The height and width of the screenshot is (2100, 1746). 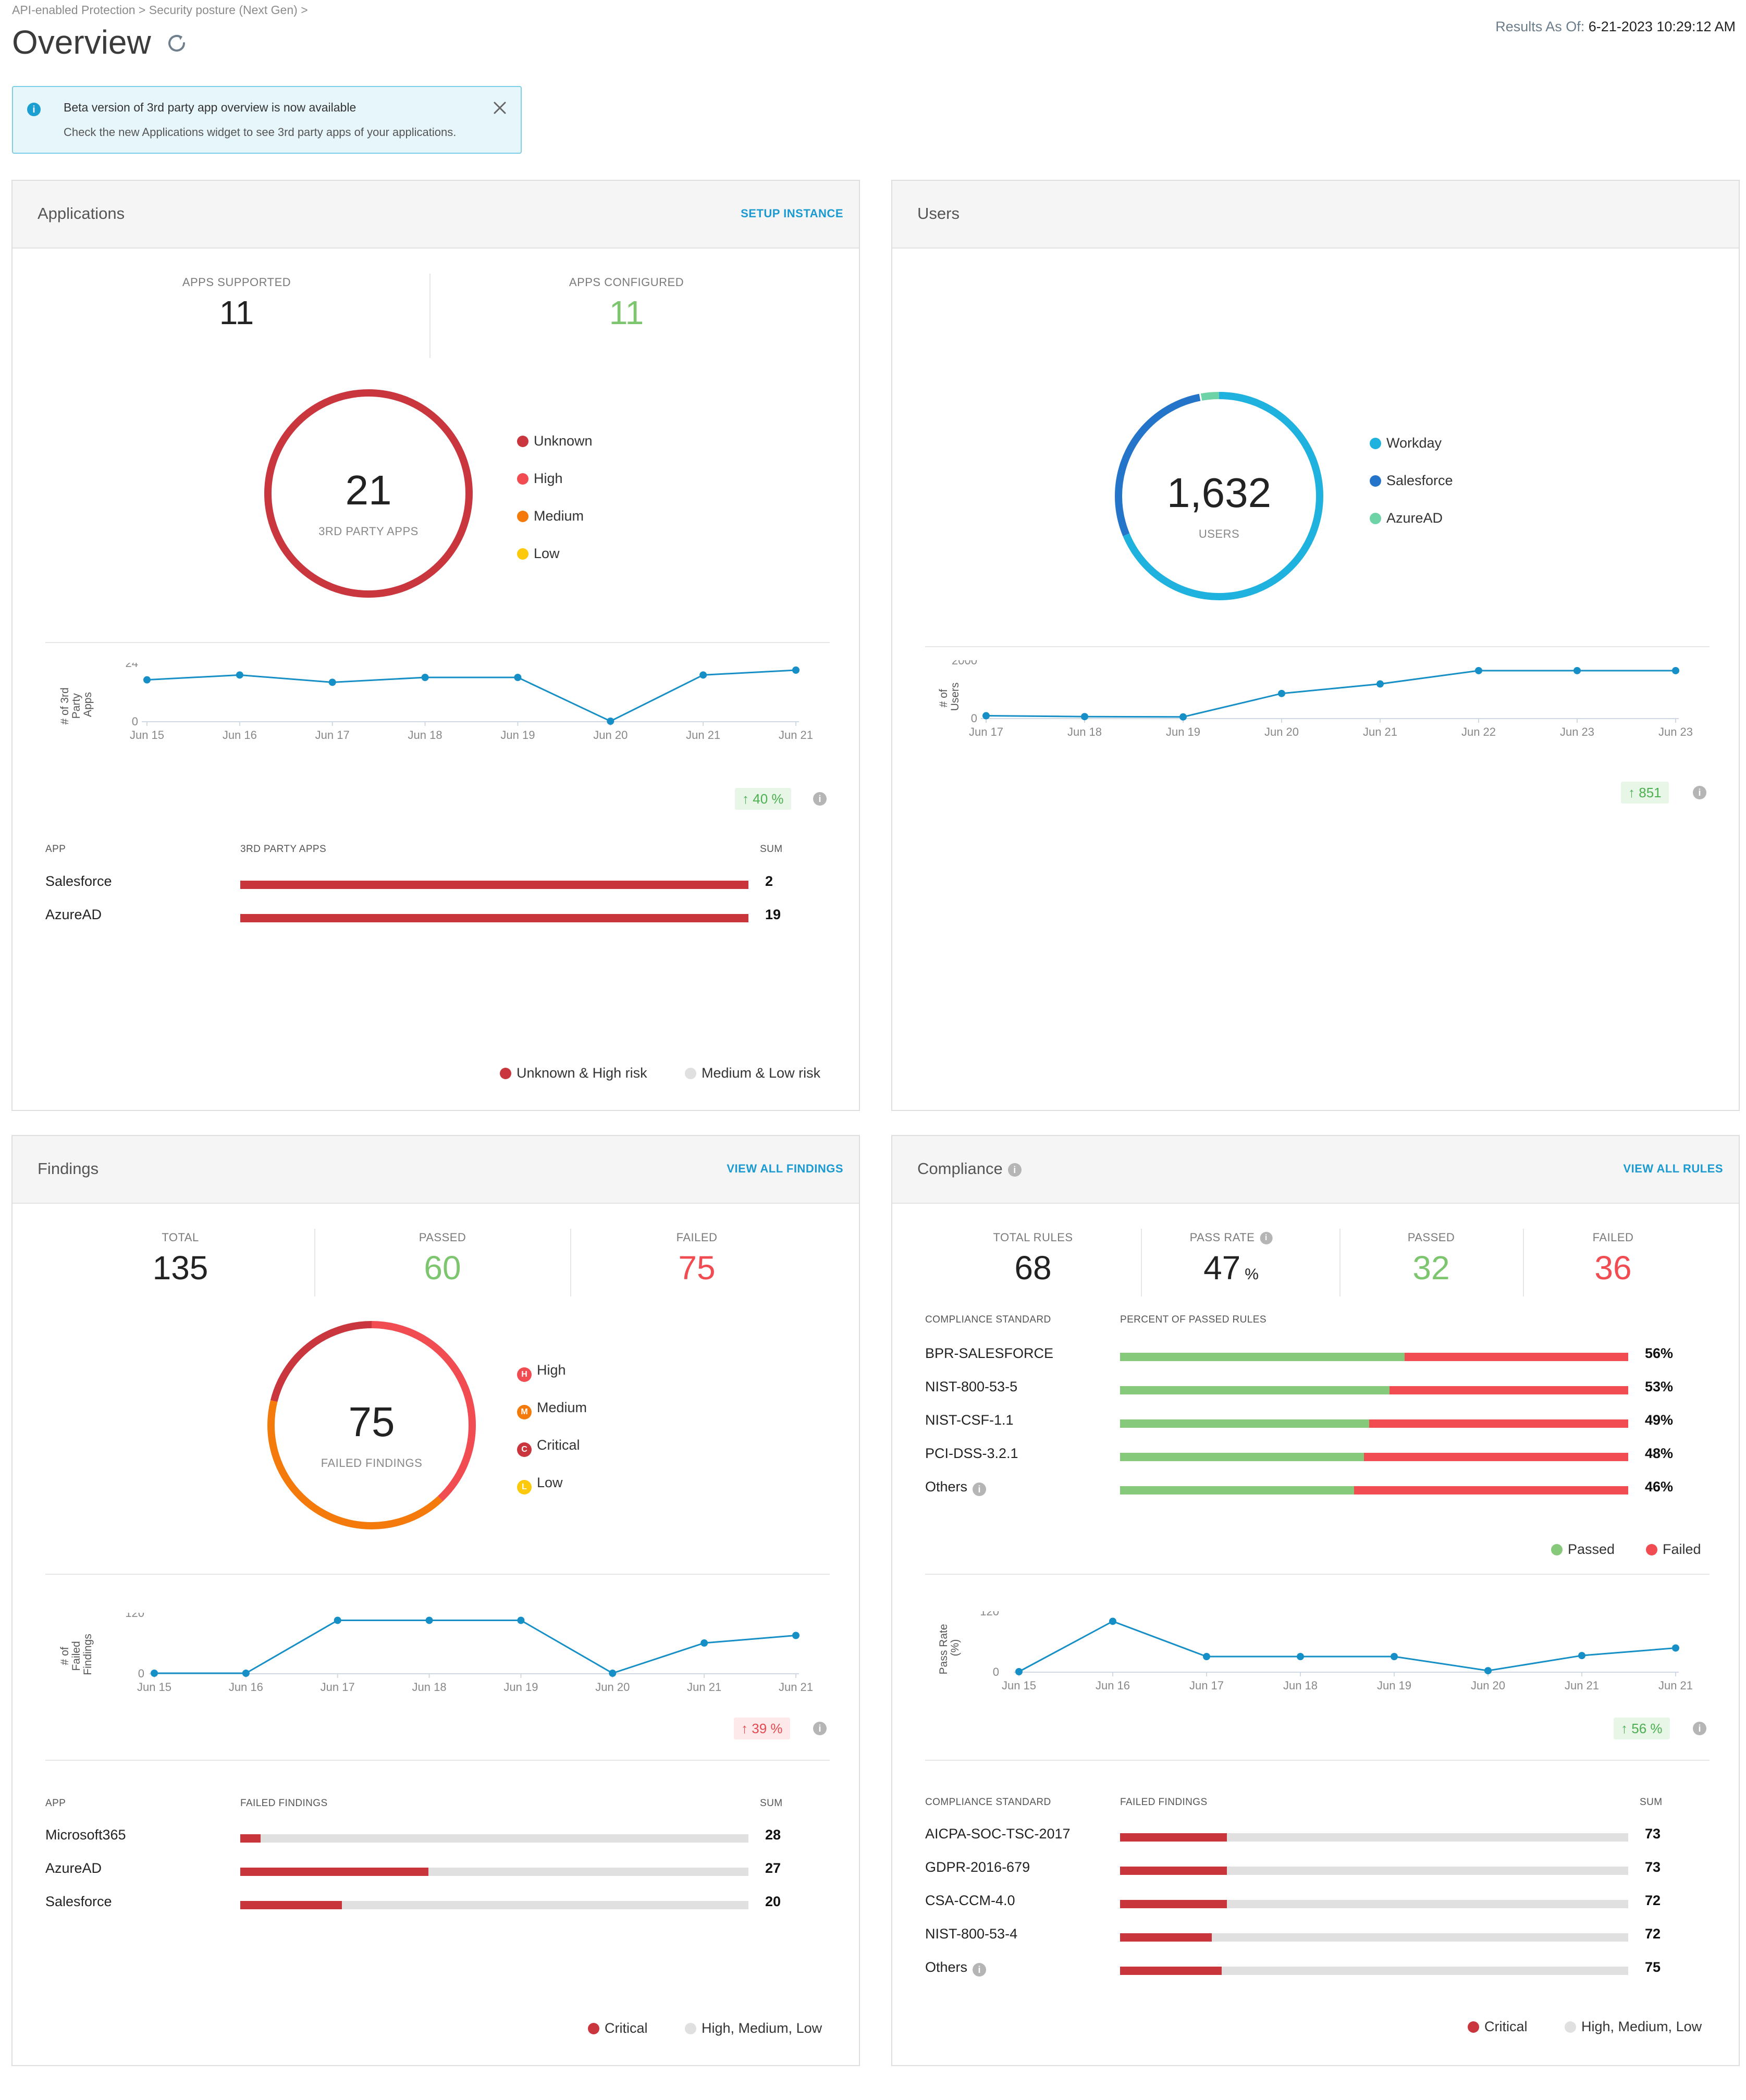 I want to click on legend-low: L Low, so click(x=540, y=1485).